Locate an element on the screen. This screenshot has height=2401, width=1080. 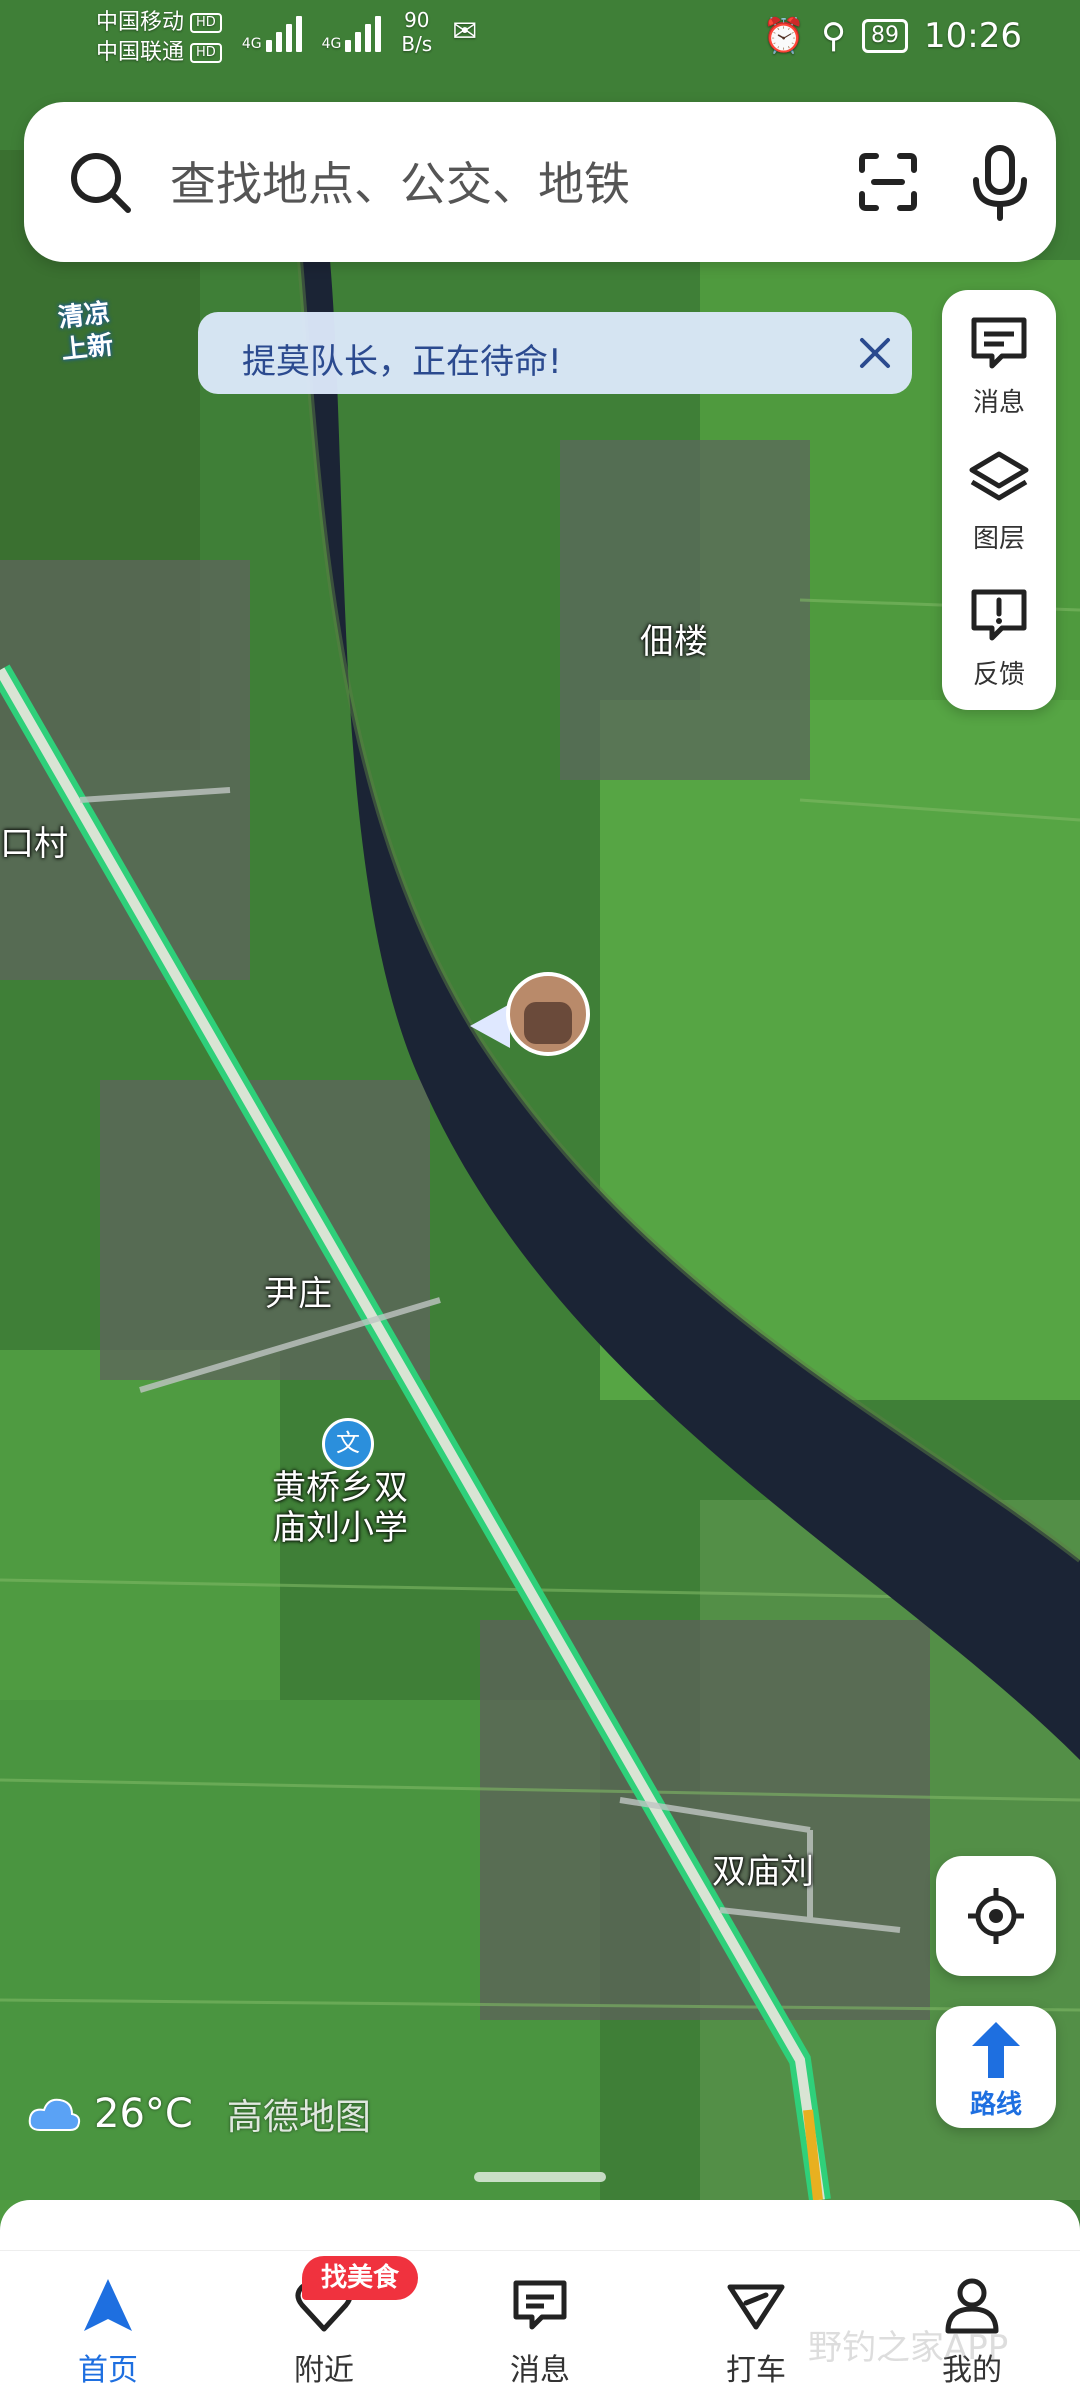
promo-badge: 清凉 上新 is located at coordinates (86, 335).